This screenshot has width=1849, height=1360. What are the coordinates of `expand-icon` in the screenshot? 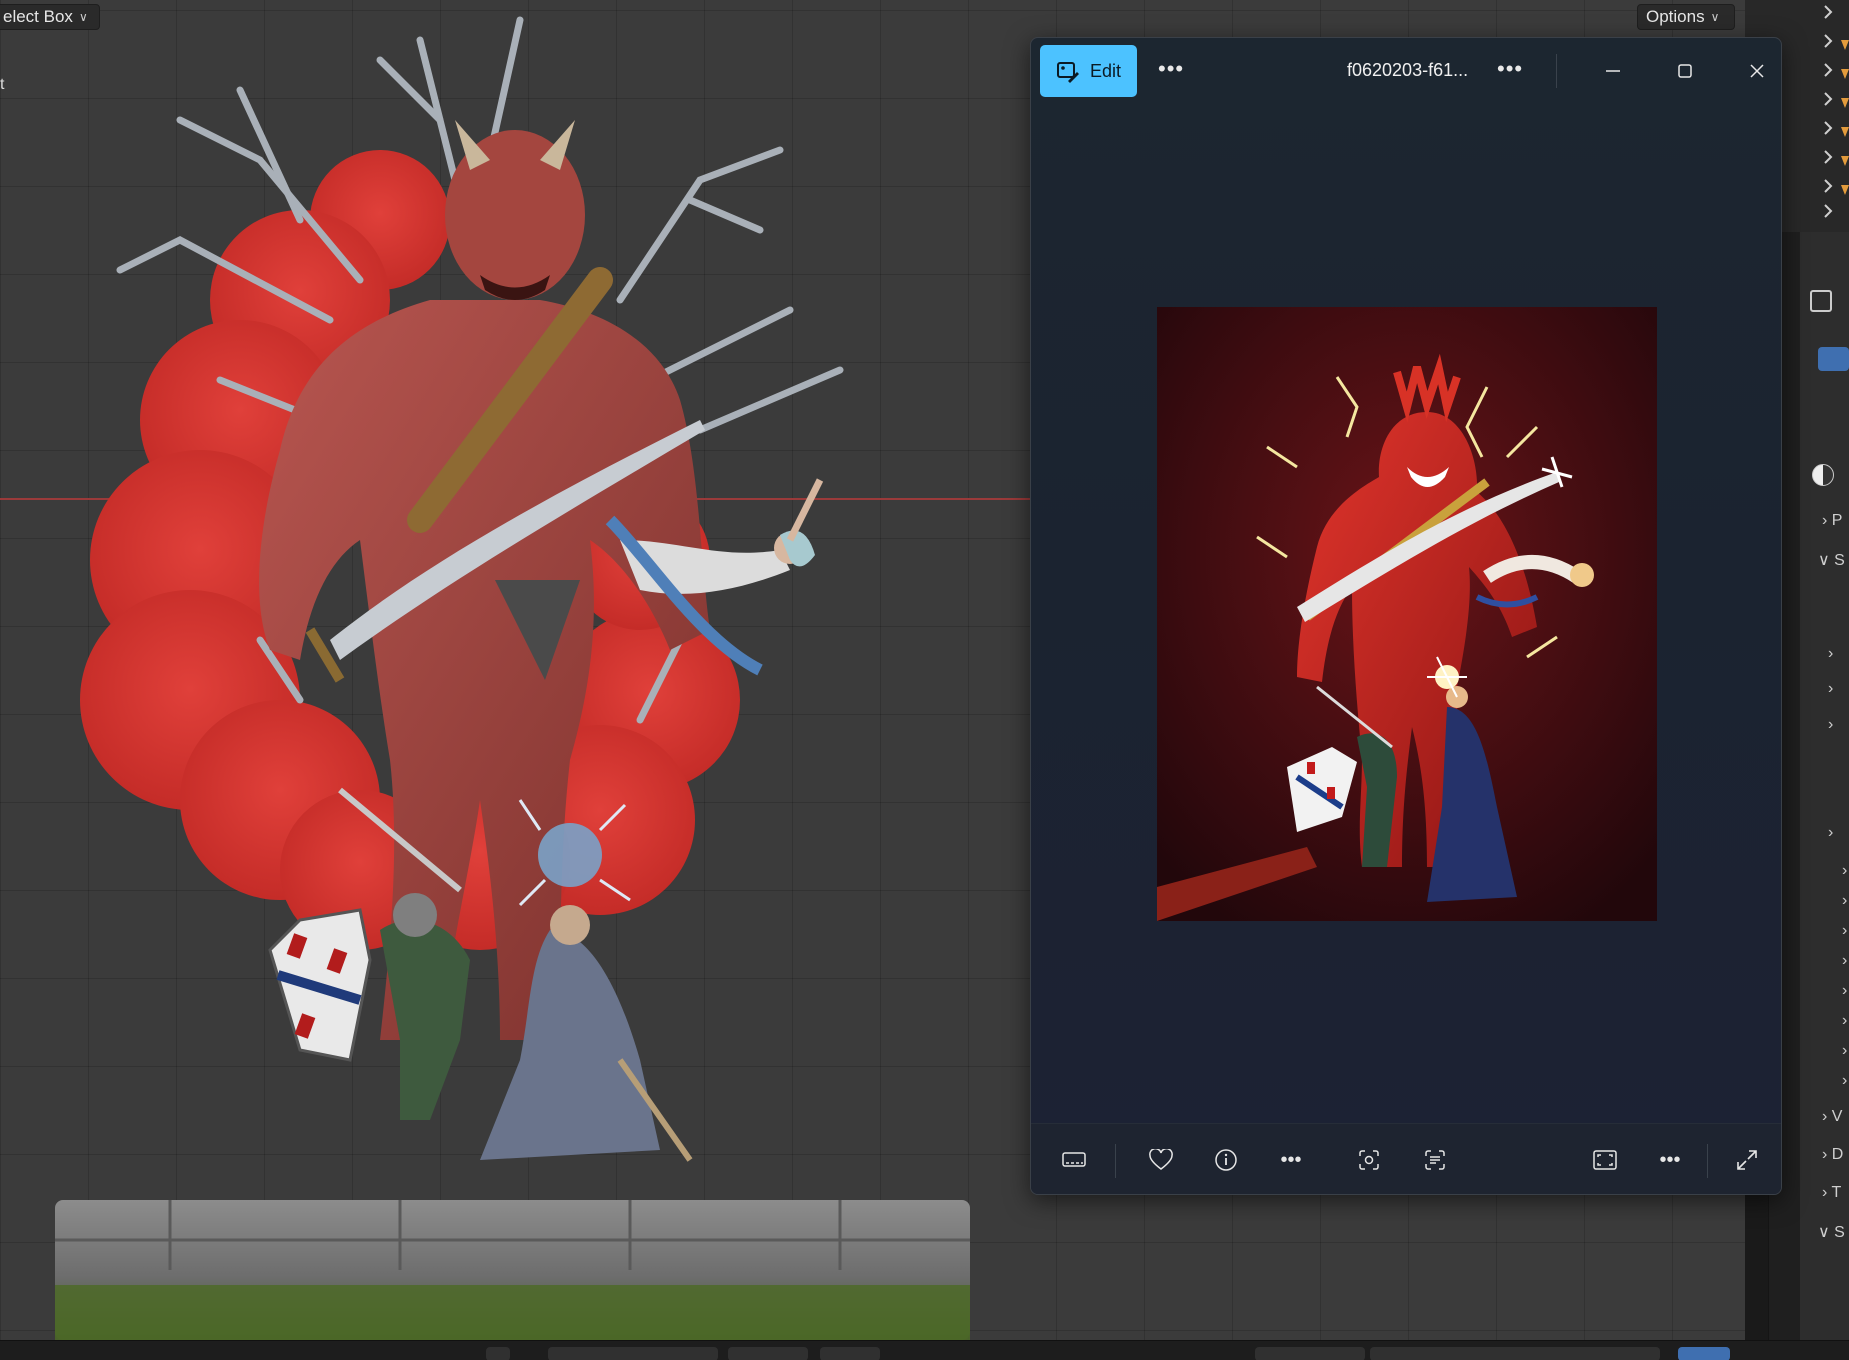 It's located at (1747, 1160).